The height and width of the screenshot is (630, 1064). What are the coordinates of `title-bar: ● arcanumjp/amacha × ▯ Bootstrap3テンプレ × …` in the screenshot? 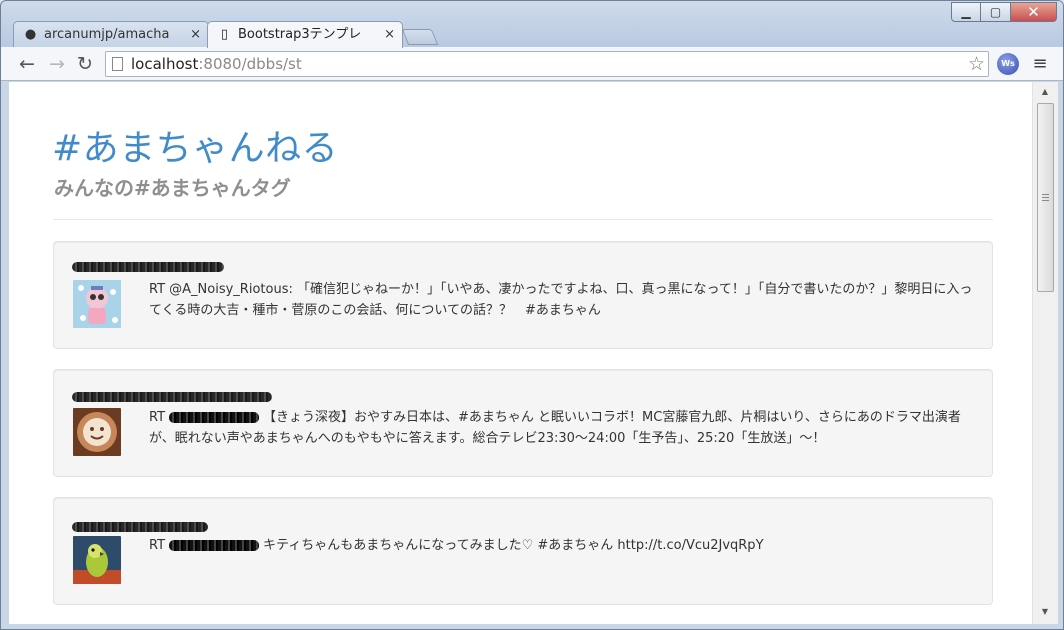 It's located at (532, 24).